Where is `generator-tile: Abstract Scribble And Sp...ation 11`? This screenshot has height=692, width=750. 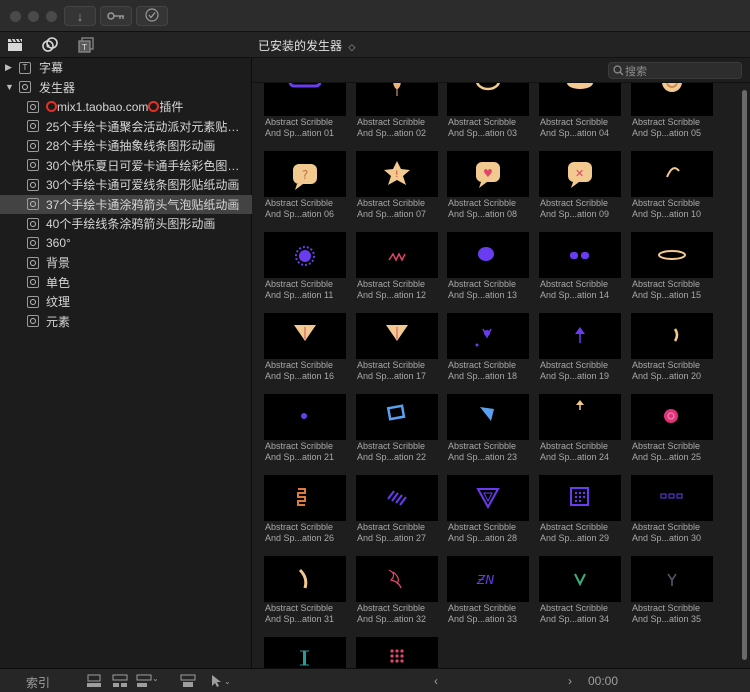
generator-tile: Abstract Scribble And Sp...ation 11 is located at coordinates (305, 268).